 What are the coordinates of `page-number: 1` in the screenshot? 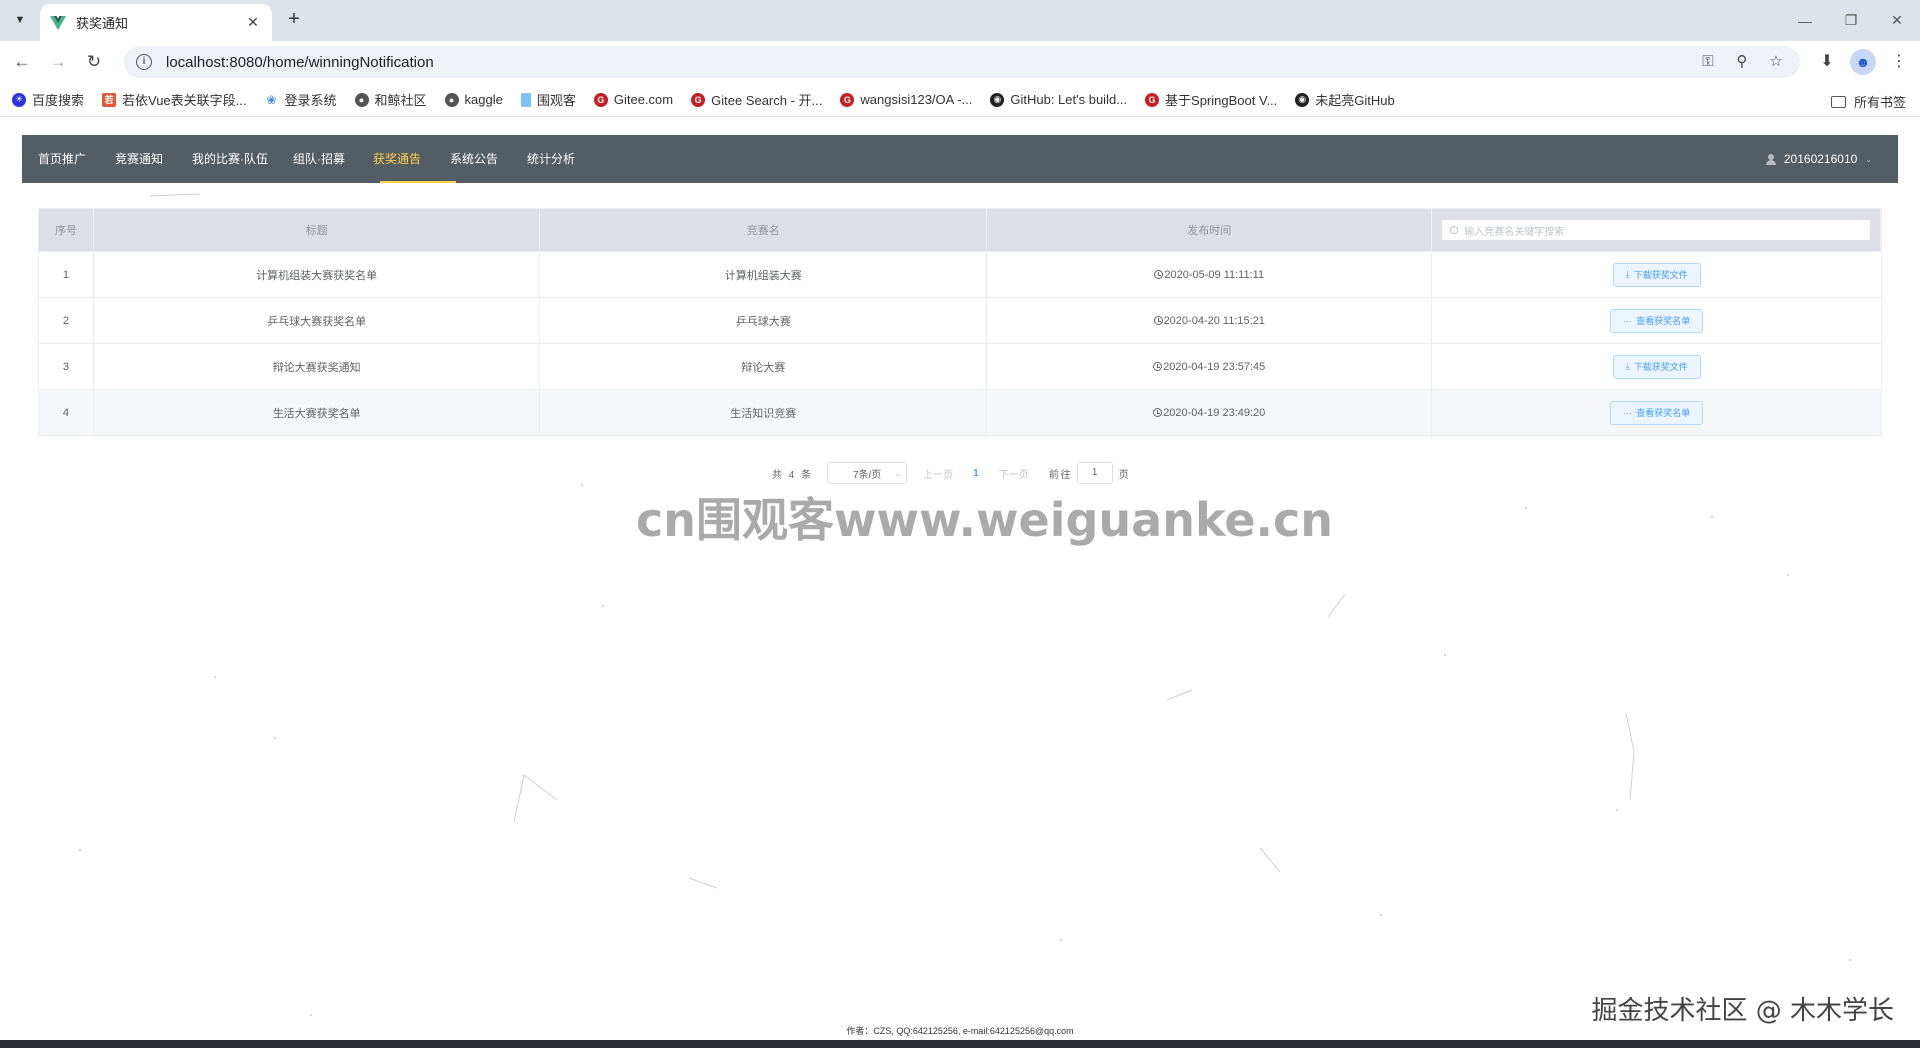 It's located at (976, 473).